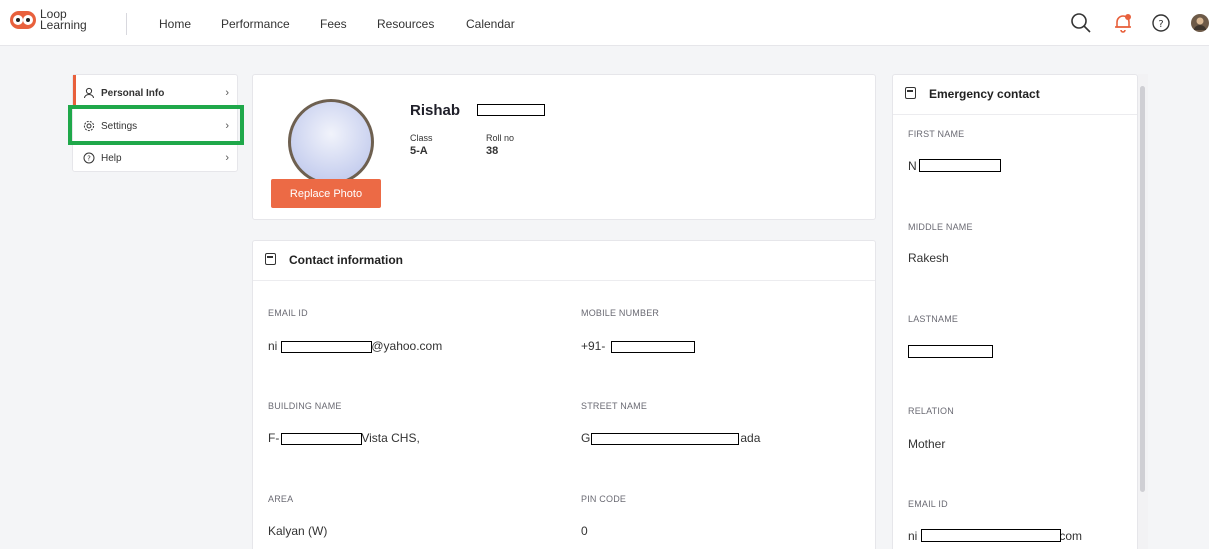 Image resolution: width=1209 pixels, height=549 pixels. I want to click on class-value: 5-A, so click(419, 151).